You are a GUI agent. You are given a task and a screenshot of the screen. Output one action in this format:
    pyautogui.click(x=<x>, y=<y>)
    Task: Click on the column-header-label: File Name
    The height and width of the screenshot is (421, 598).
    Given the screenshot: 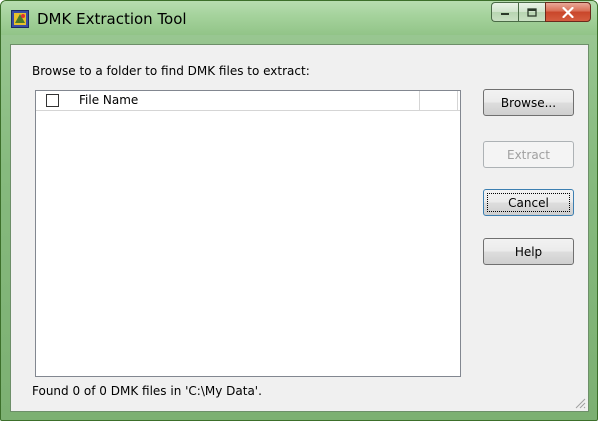 What is the action you would take?
    pyautogui.click(x=109, y=100)
    